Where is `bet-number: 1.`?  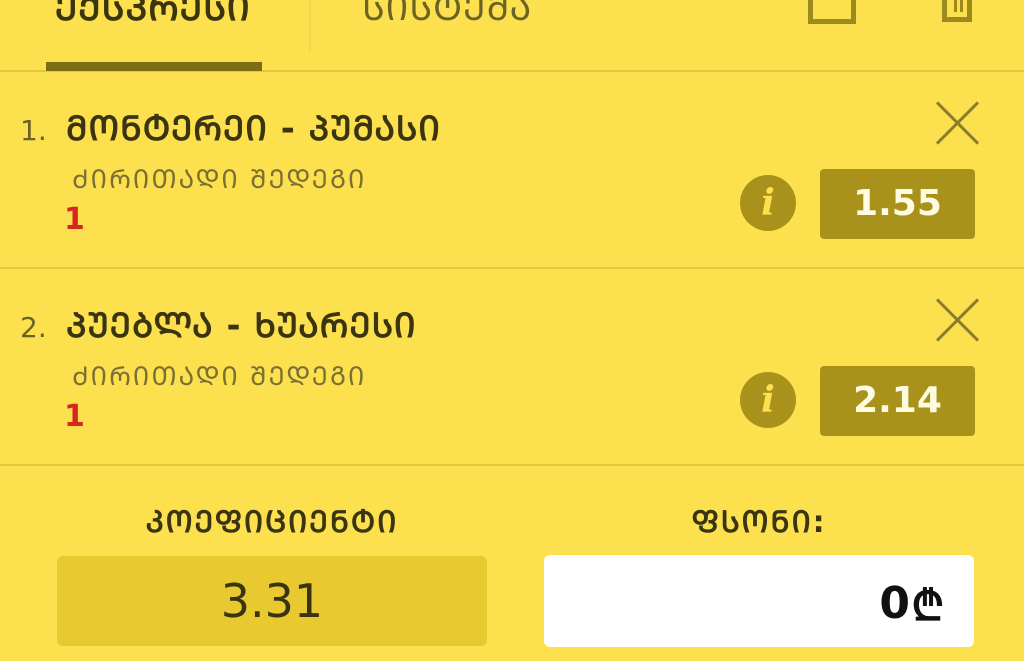
bet-number: 1. is located at coordinates (33, 130).